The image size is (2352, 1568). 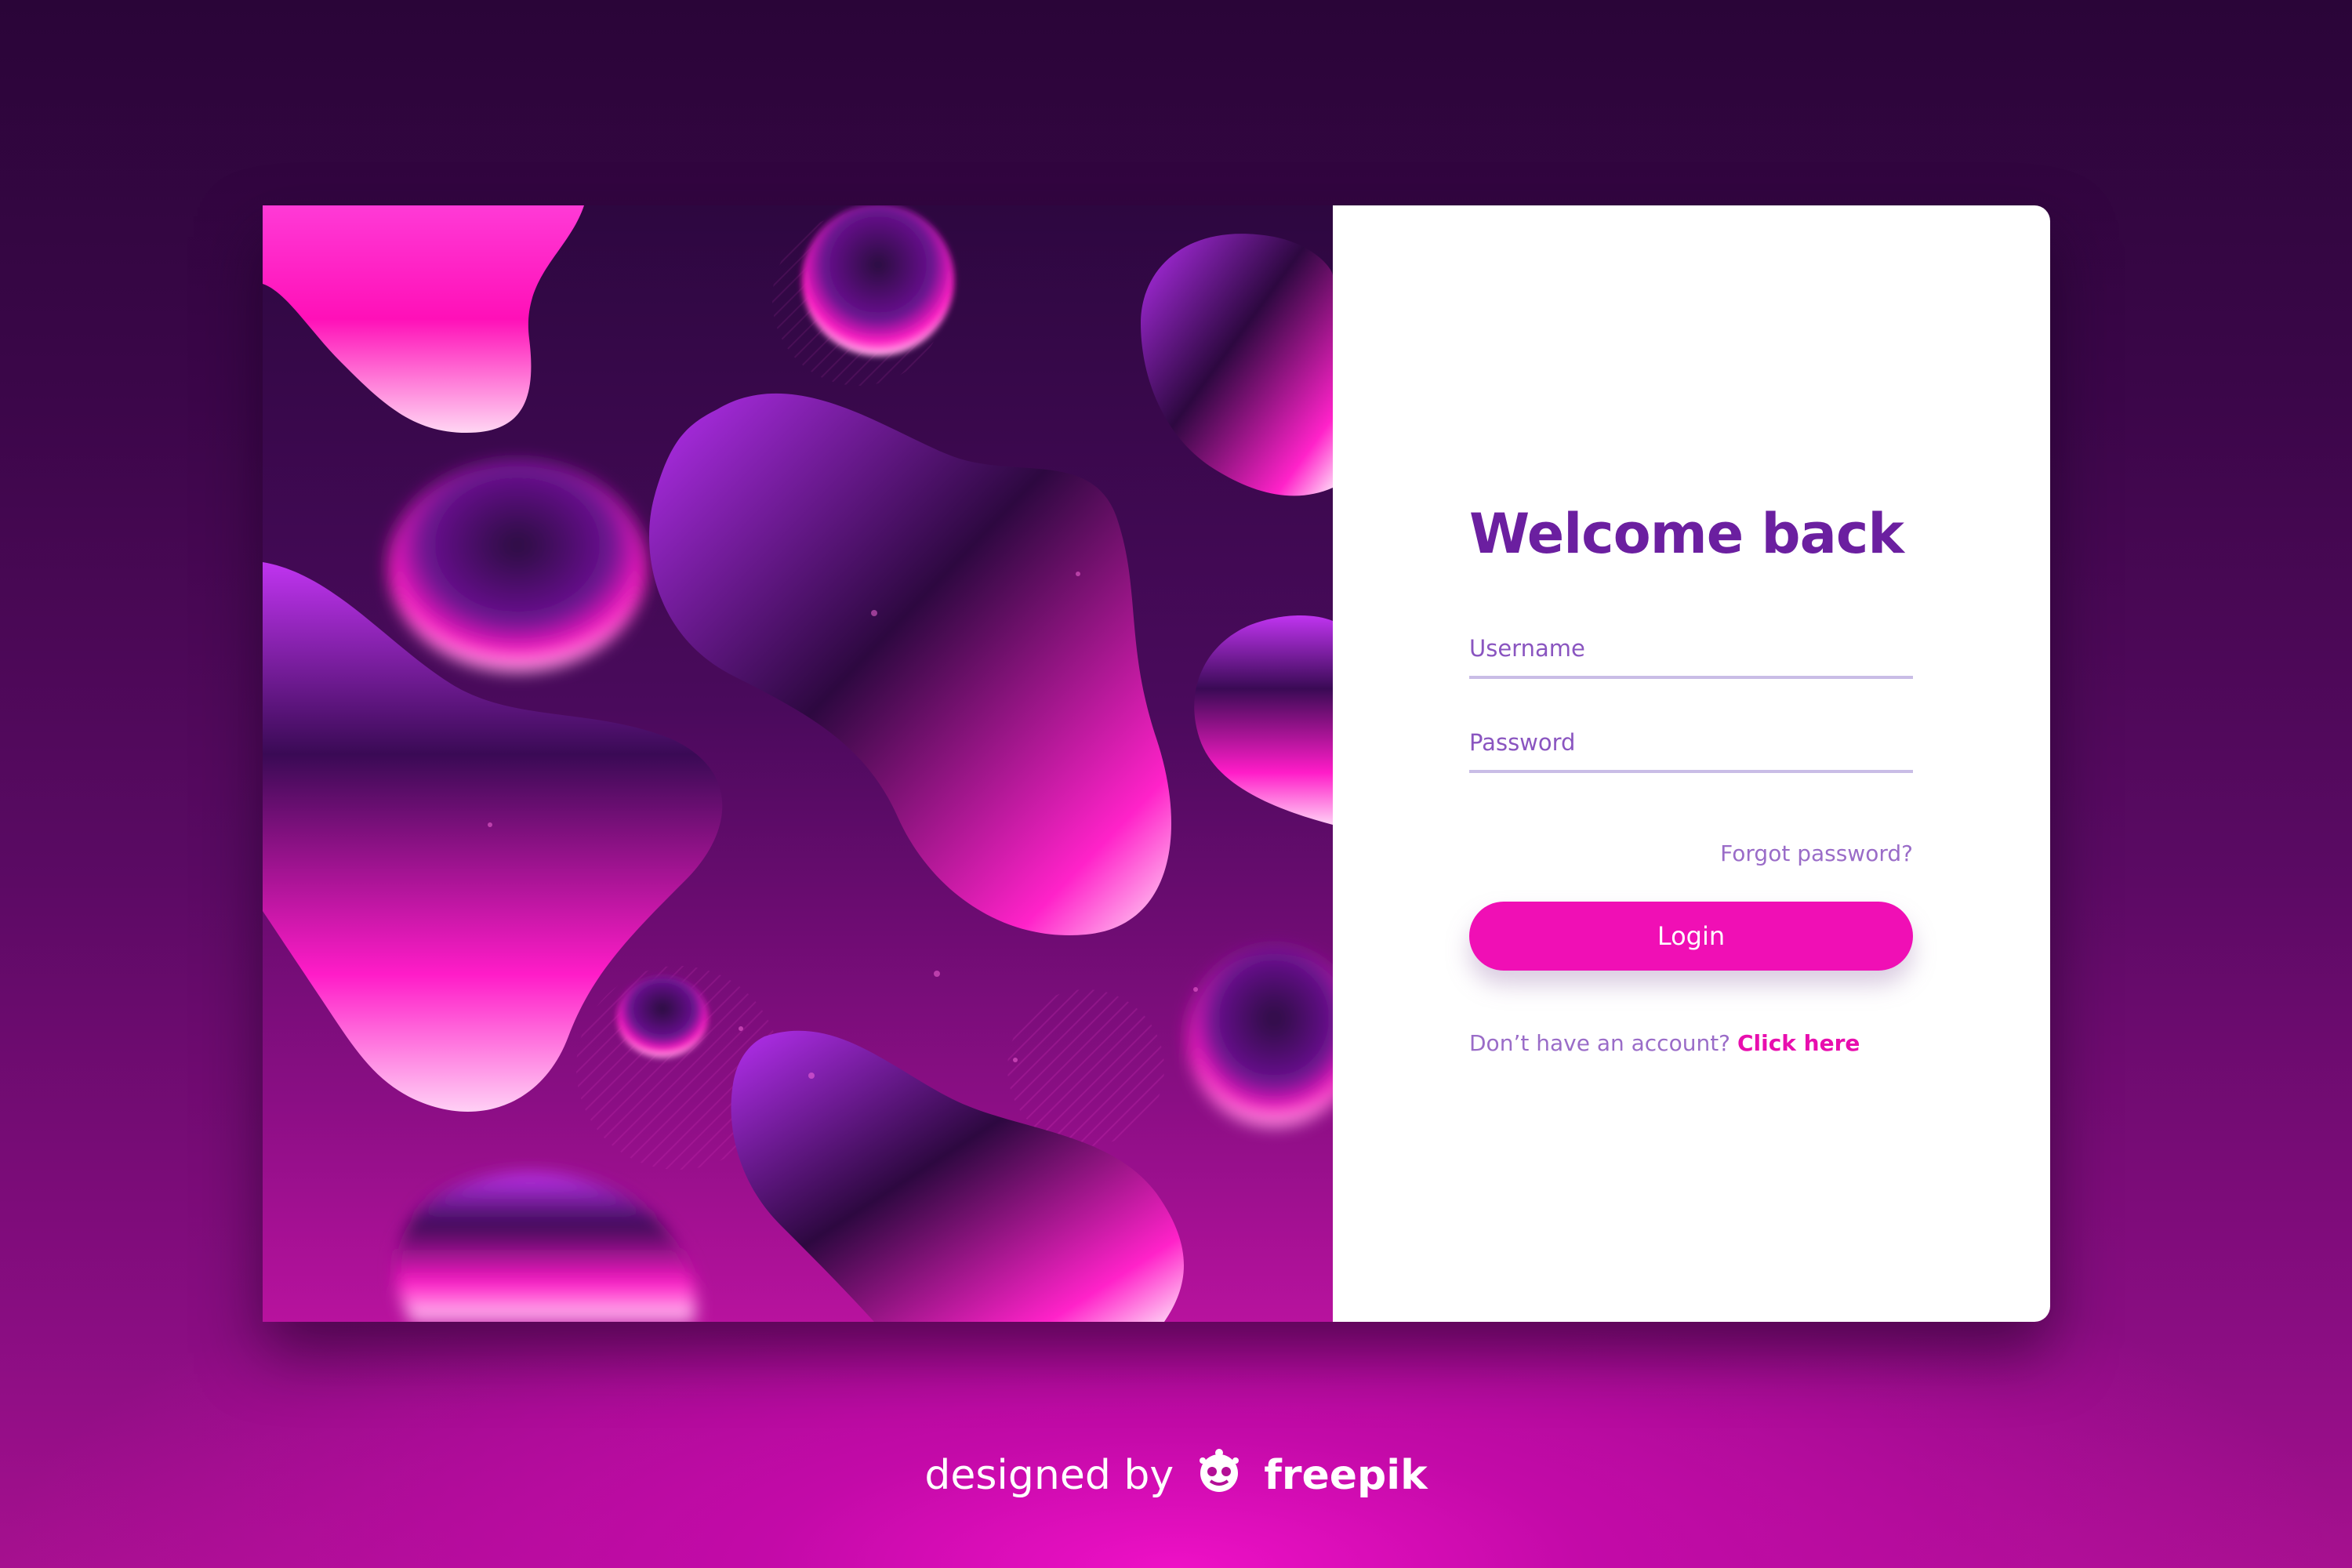 I want to click on signup-link: Click here, so click(x=1798, y=1043).